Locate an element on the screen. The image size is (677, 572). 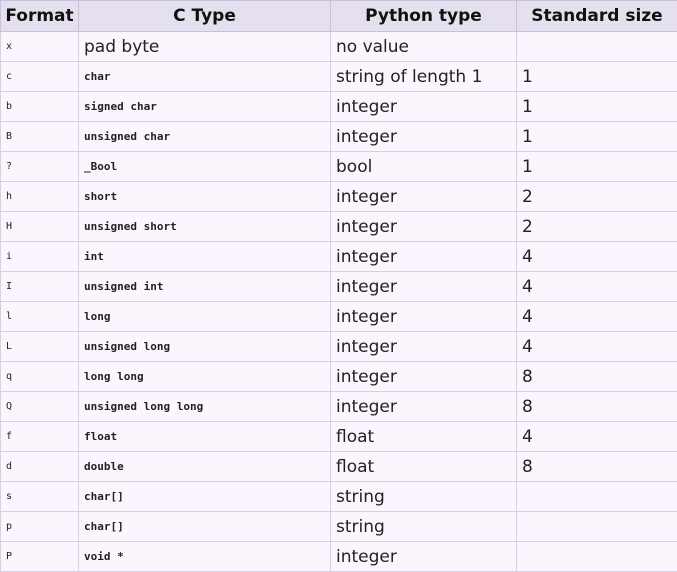
table-header: Format C Type Python type Standard size is located at coordinates (339, 16).